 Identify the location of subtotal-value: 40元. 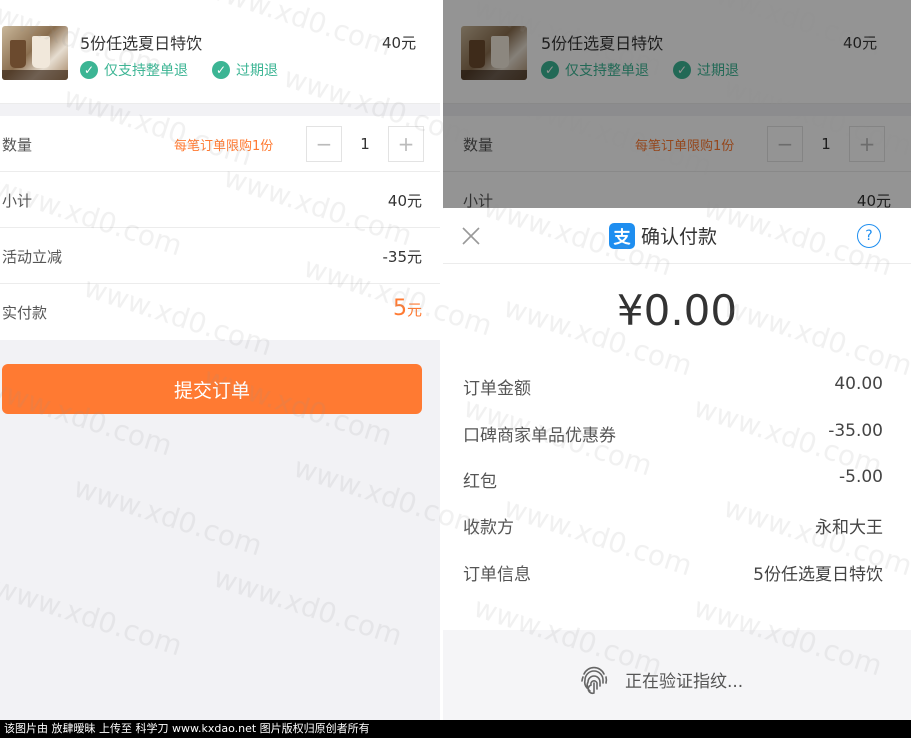
(404, 201).